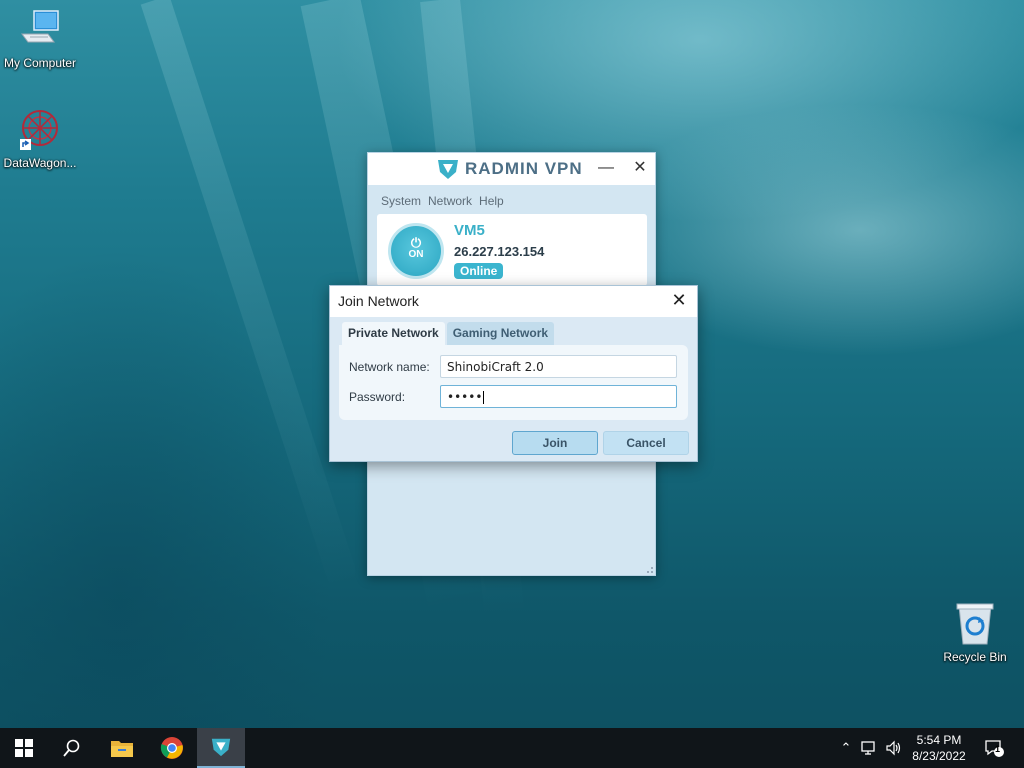 The height and width of the screenshot is (768, 1024). What do you see at coordinates (499, 251) in the screenshot?
I see `ip-address: 26.227.123.154` at bounding box center [499, 251].